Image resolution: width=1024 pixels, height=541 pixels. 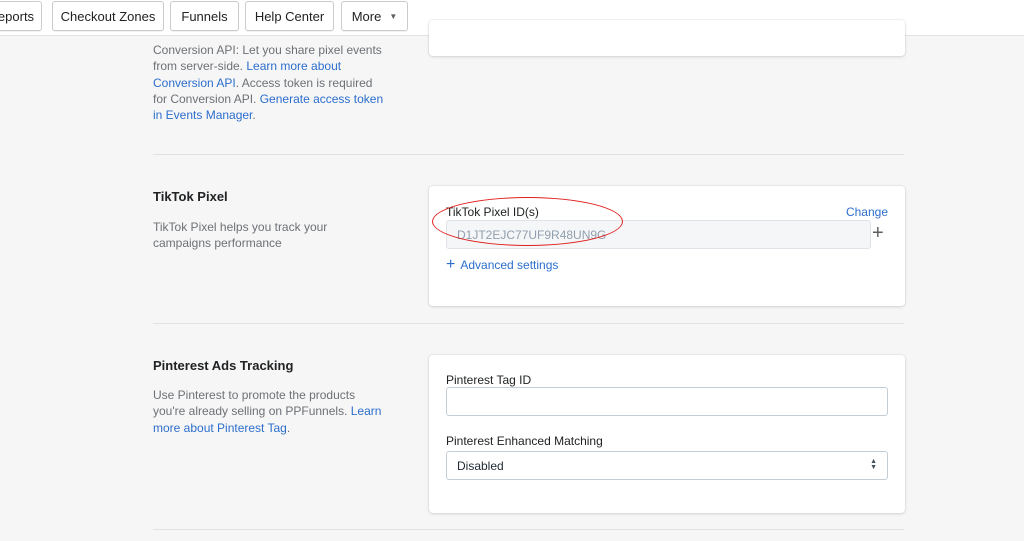 I want to click on tiktok-change-link: Change, so click(x=867, y=212).